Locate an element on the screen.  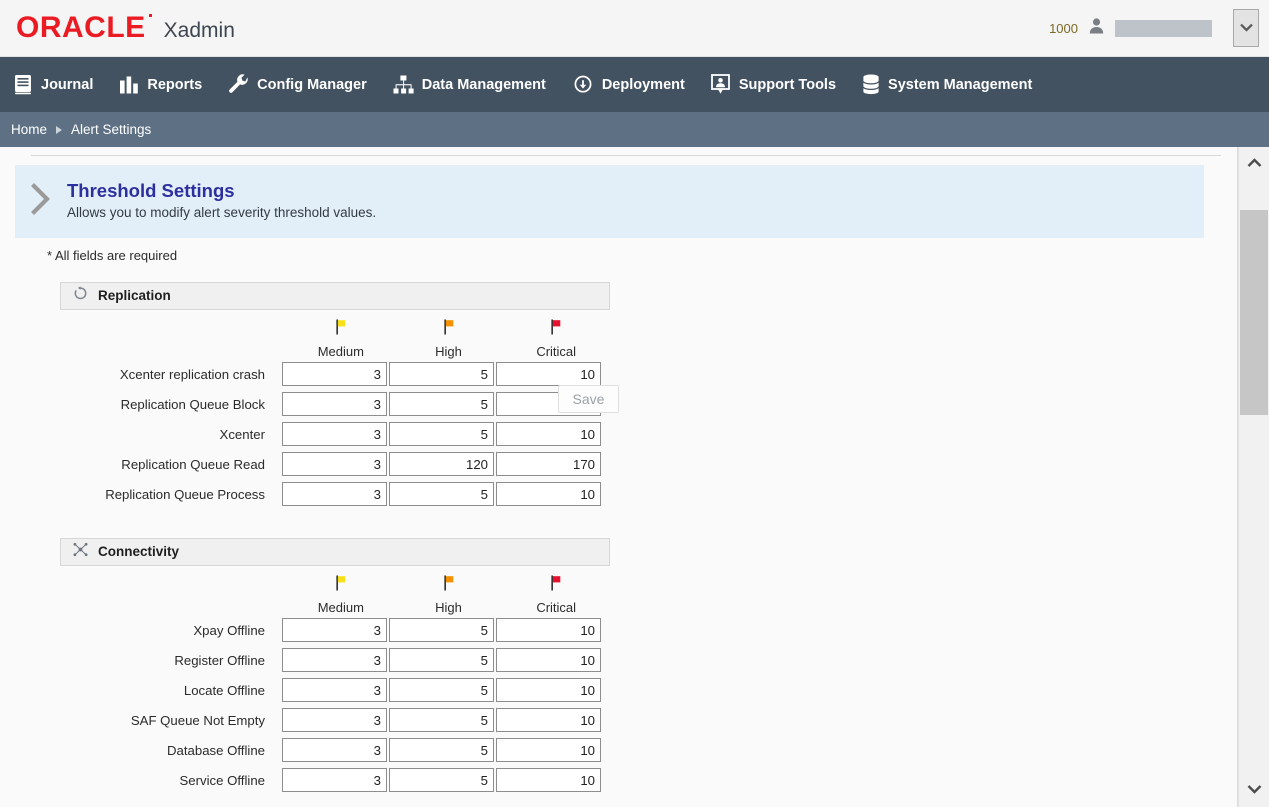
table-row: Replication Queue Process is located at coordinates (335, 494).